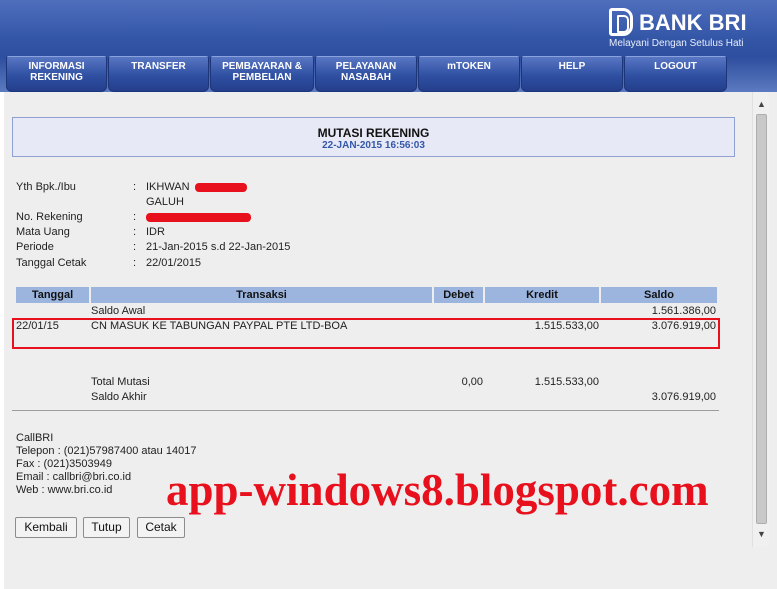 This screenshot has height=589, width=777. I want to click on contact-email: Email : callbri@bri.co.id, so click(74, 477).